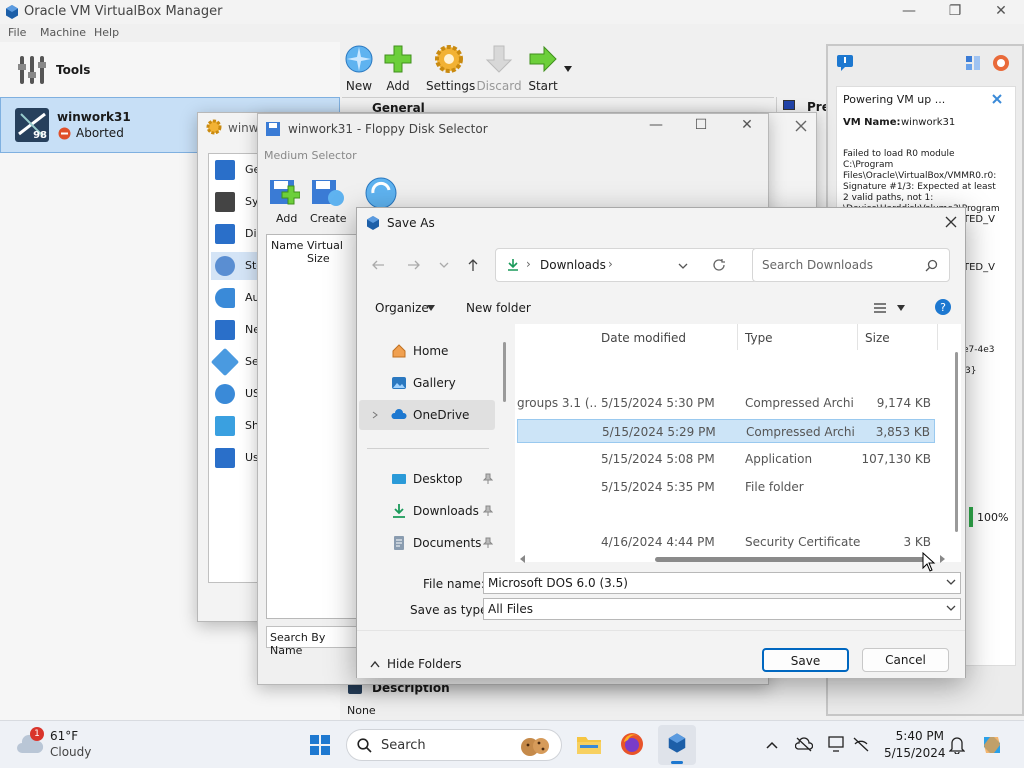  I want to click on file-row: 5/15/2024 5:08 PM Application 107,130 KB, so click(726, 459).